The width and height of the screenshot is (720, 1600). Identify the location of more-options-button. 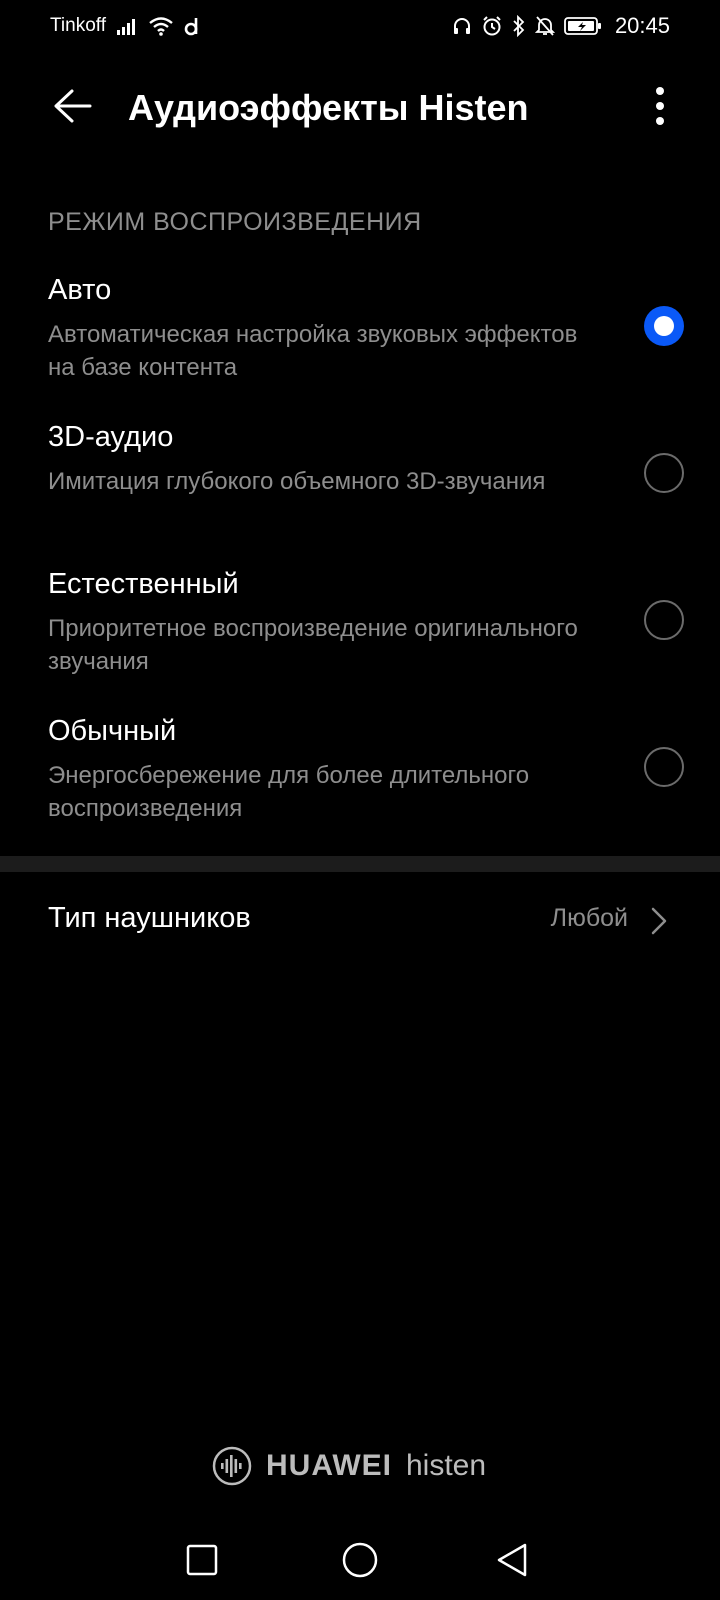
(660, 106).